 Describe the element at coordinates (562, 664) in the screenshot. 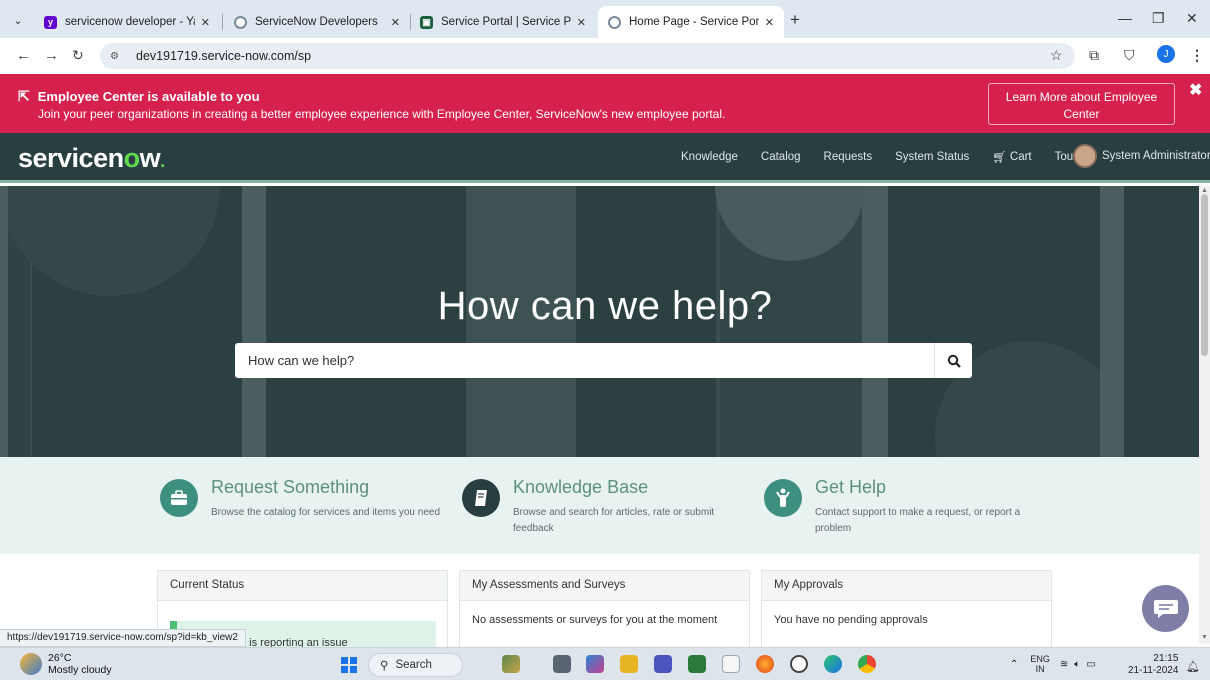

I see `task-view-icon` at that location.